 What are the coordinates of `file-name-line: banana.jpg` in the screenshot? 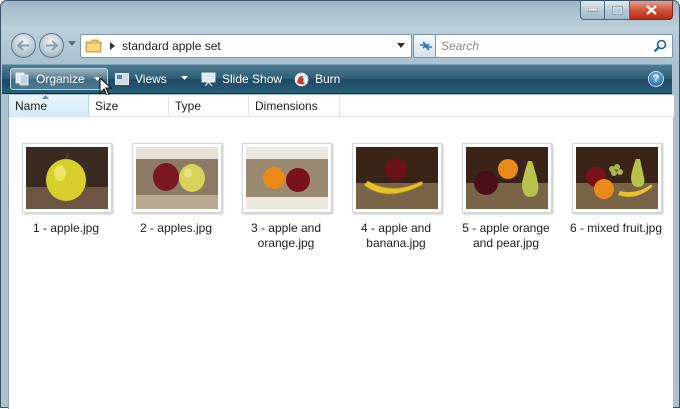 It's located at (396, 243).